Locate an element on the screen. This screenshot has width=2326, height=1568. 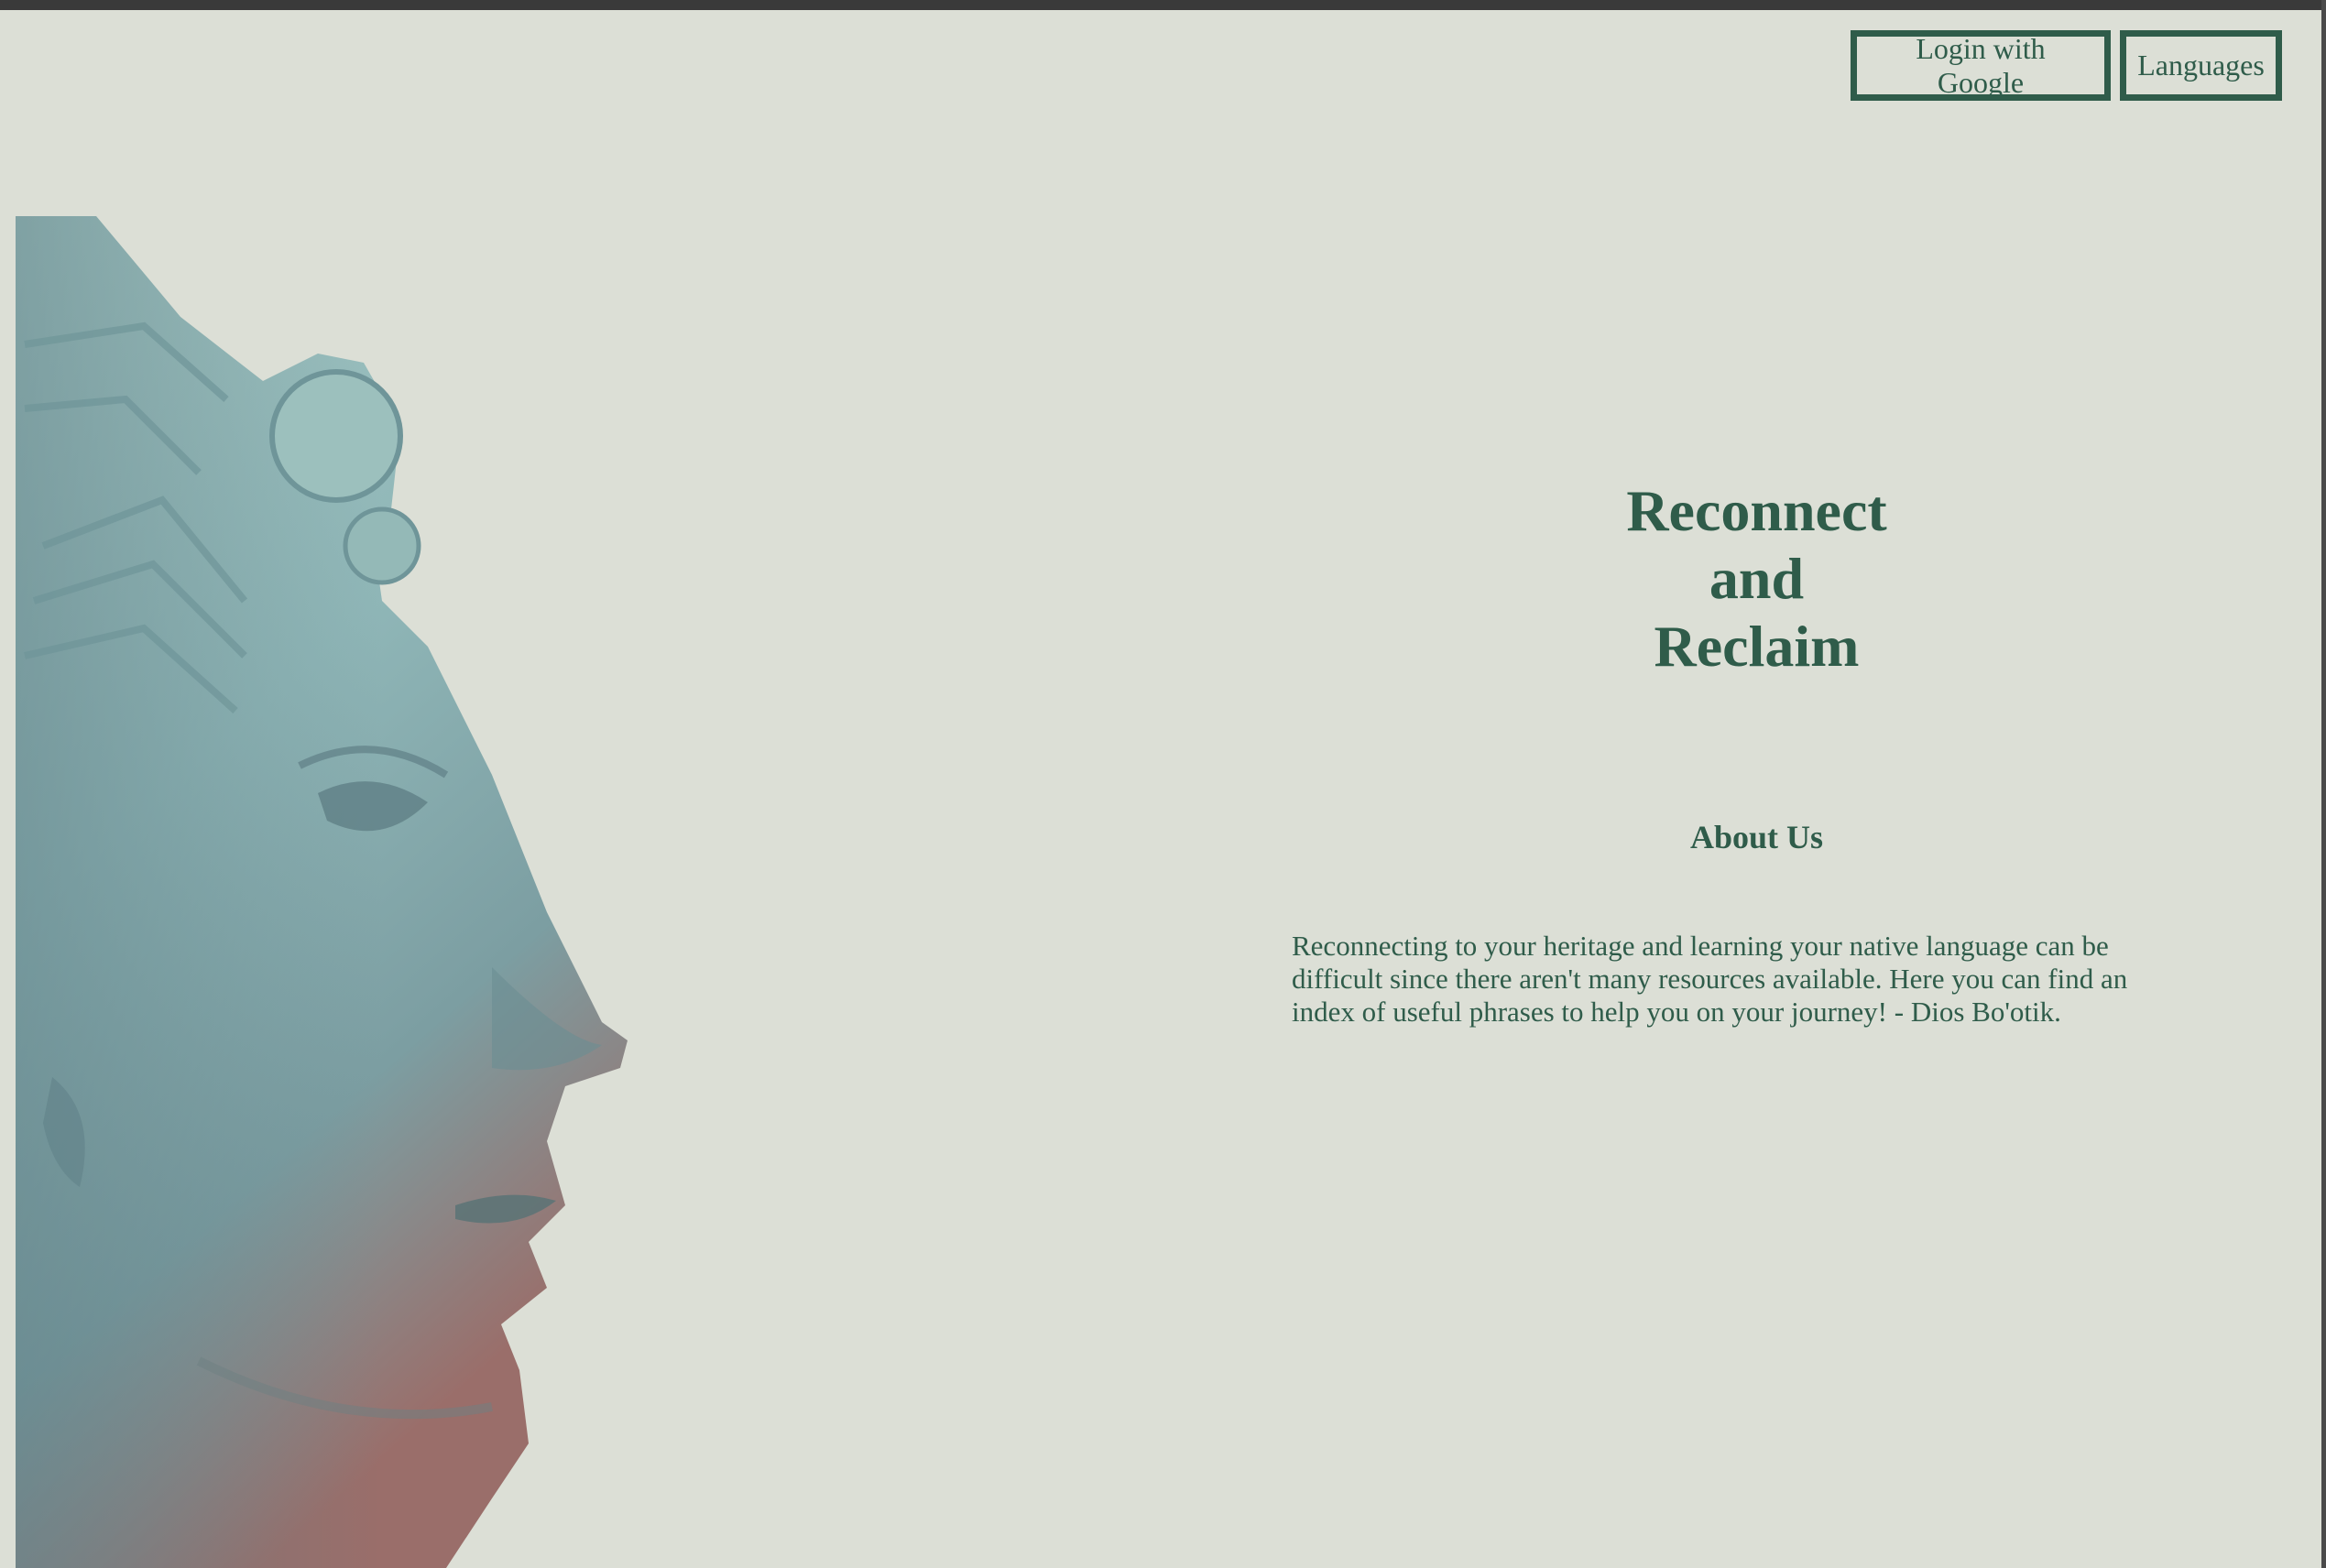
headline-line-1: Reconnect is located at coordinates (1757, 510).